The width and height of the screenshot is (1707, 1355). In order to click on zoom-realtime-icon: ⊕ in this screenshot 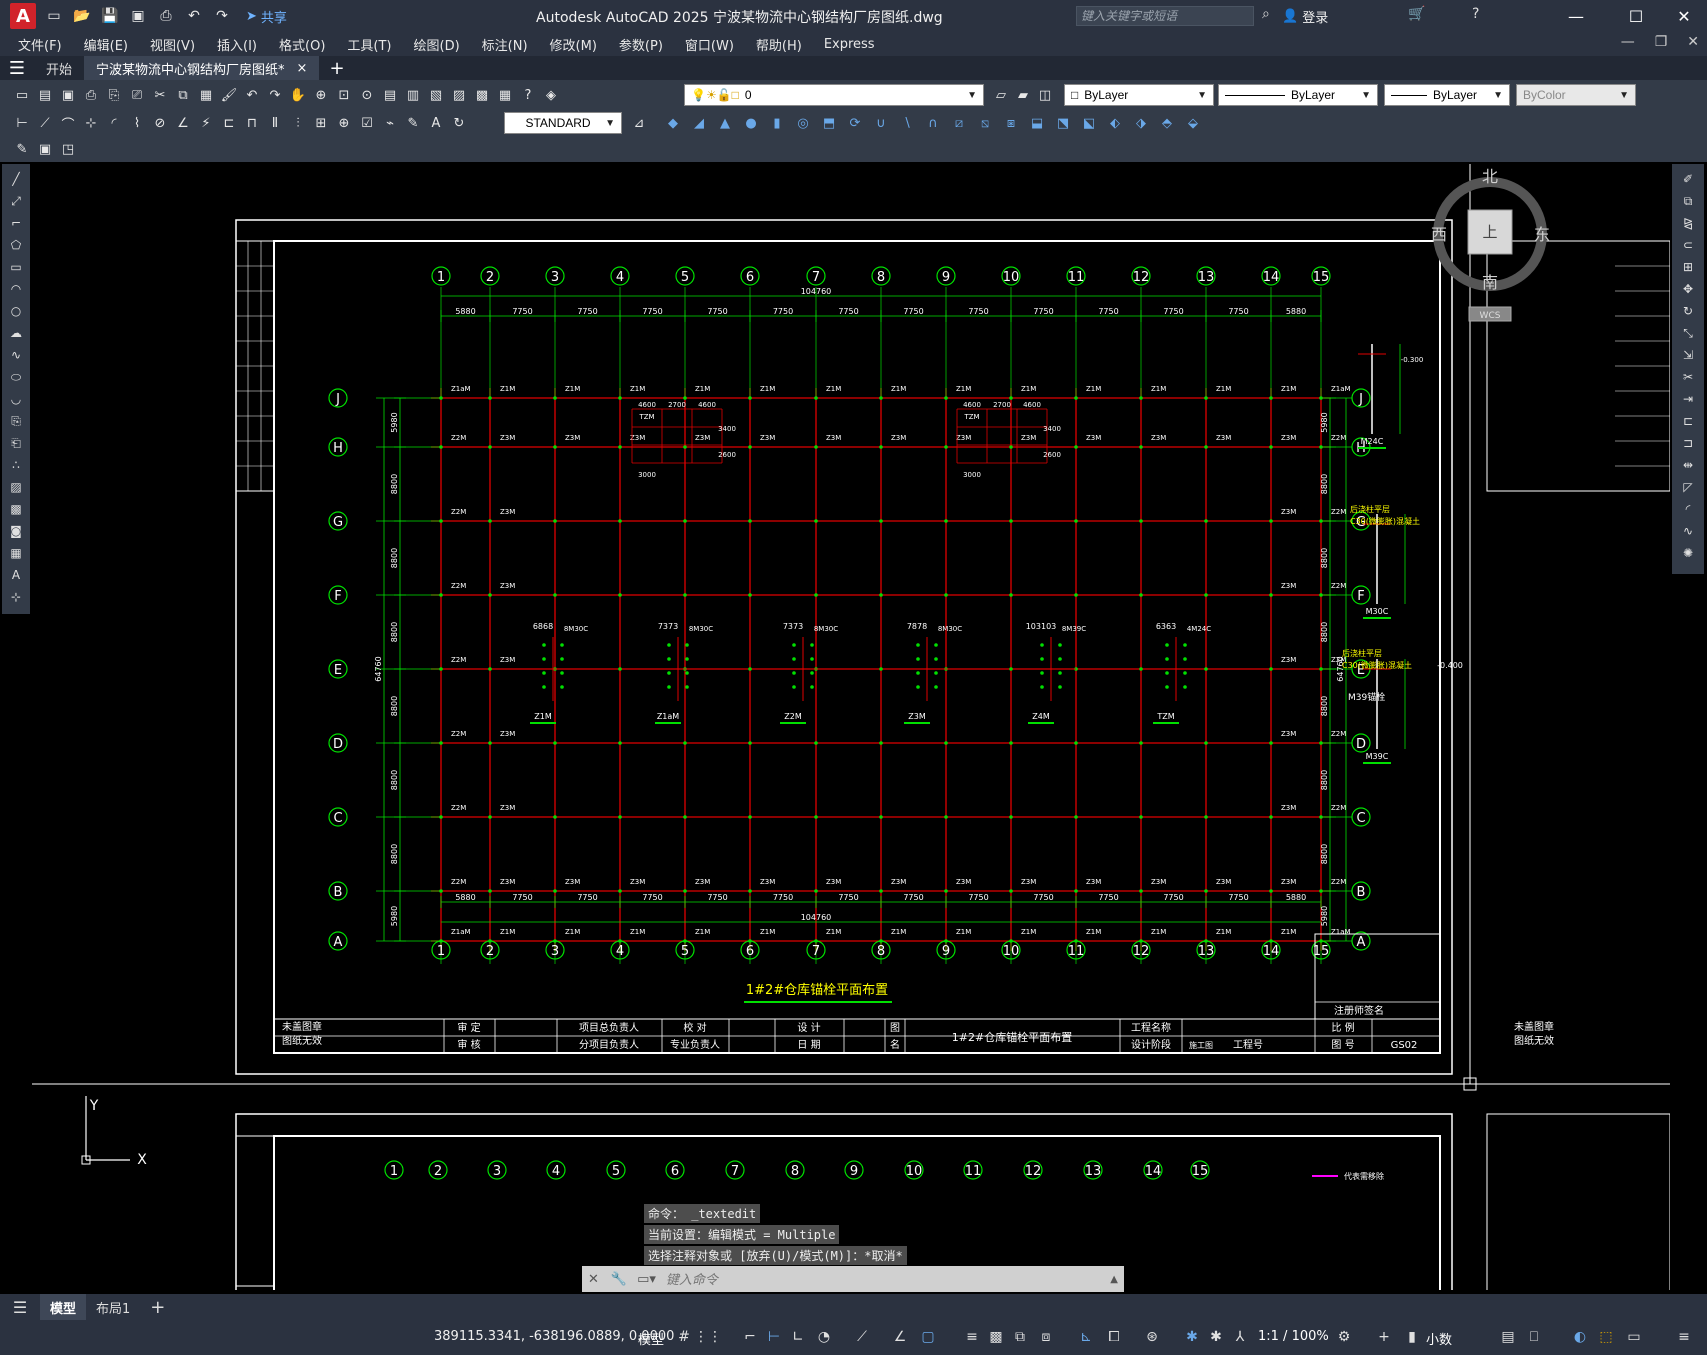, I will do `click(321, 95)`.